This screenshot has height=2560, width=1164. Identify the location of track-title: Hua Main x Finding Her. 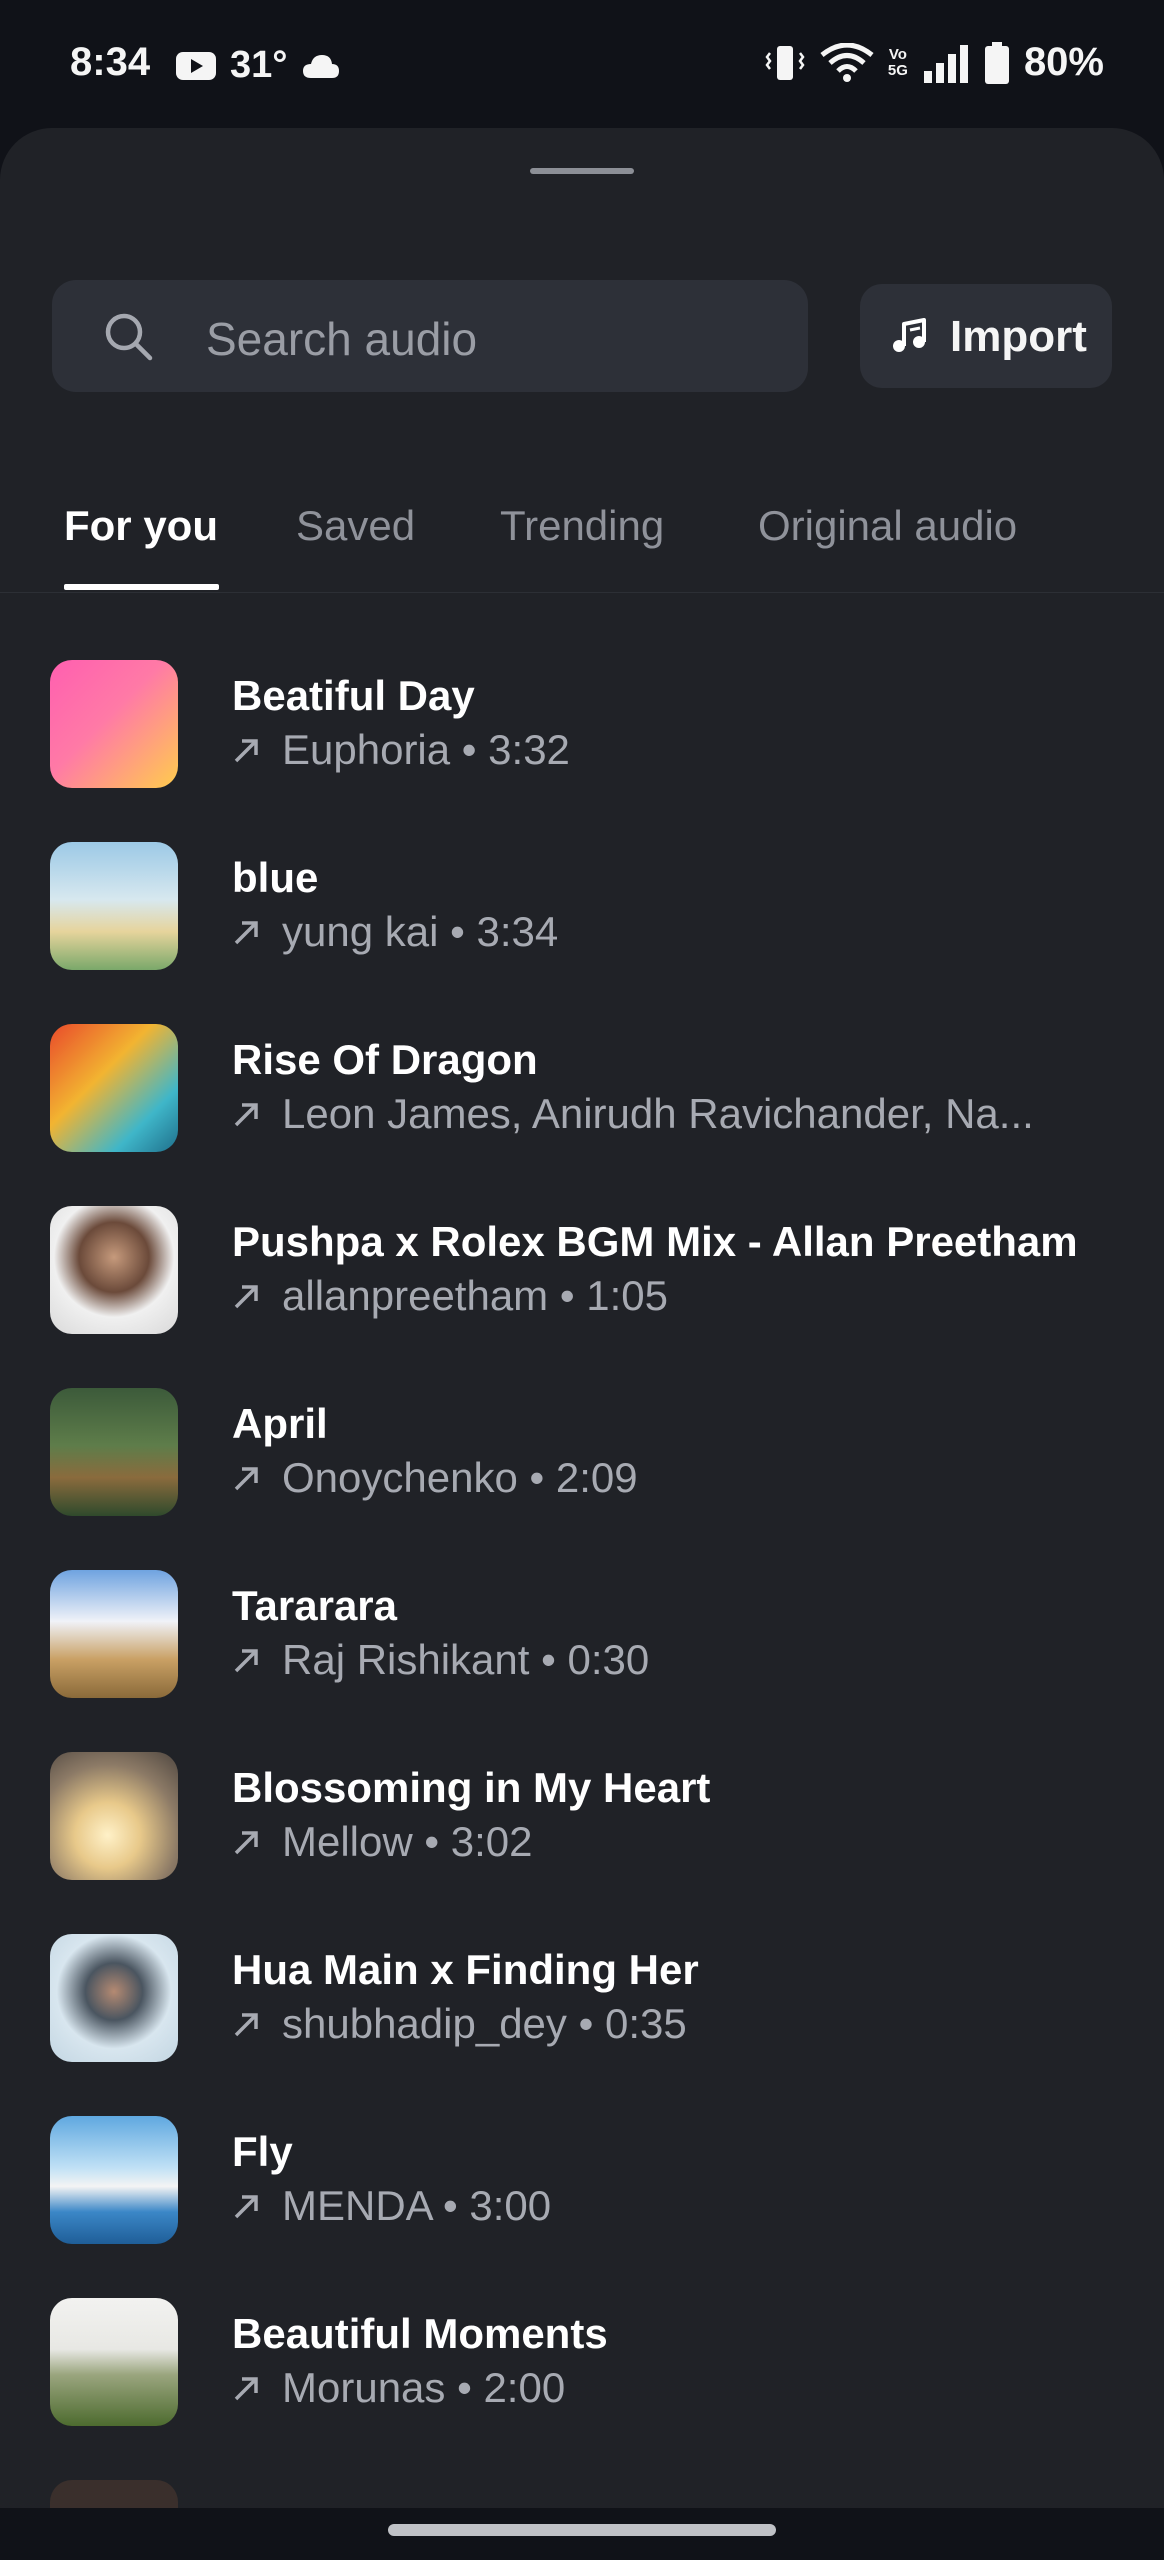
(465, 1969).